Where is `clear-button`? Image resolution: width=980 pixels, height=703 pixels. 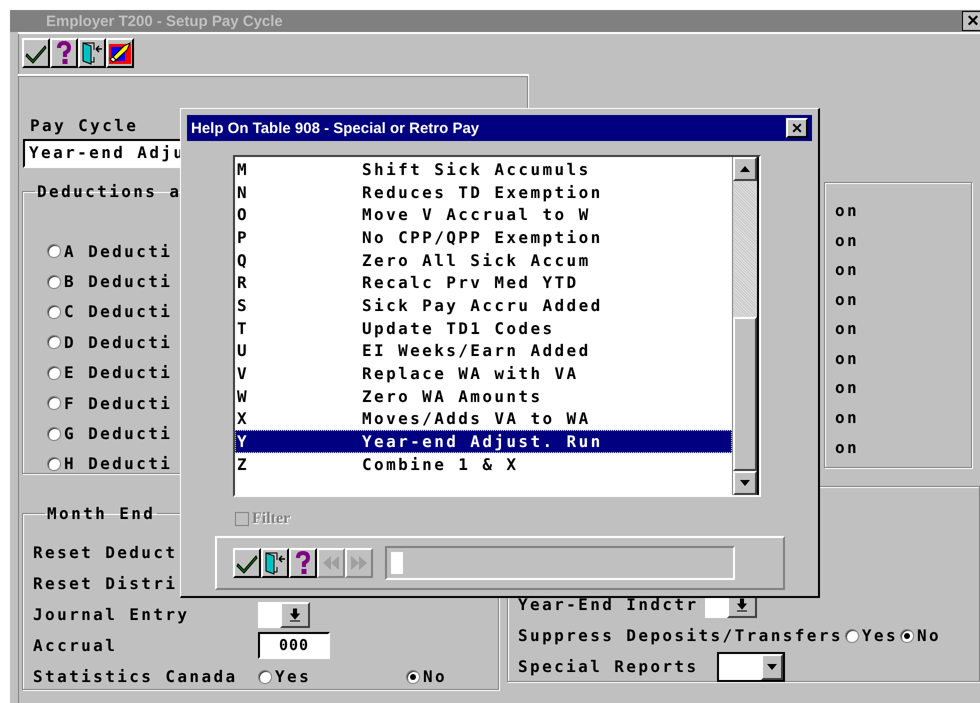
clear-button is located at coordinates (120, 53).